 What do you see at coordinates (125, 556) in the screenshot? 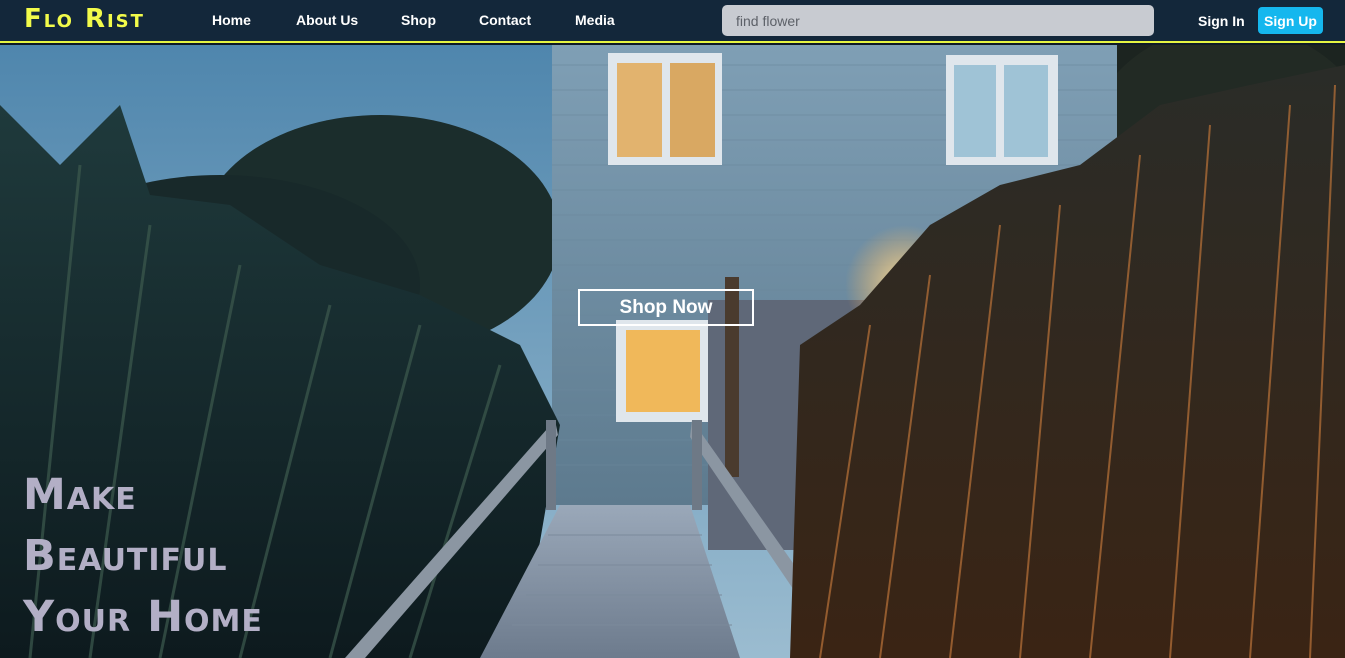
I see `tagline-line: Beautiful` at bounding box center [125, 556].